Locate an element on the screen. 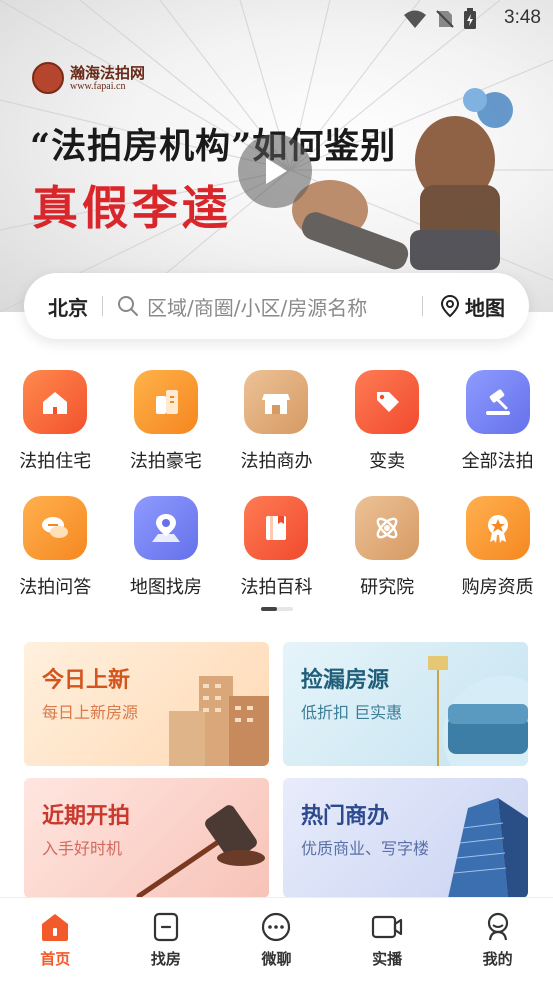  card-upcoming-auction: 近期开拍 入手好时机 is located at coordinates (146, 838).